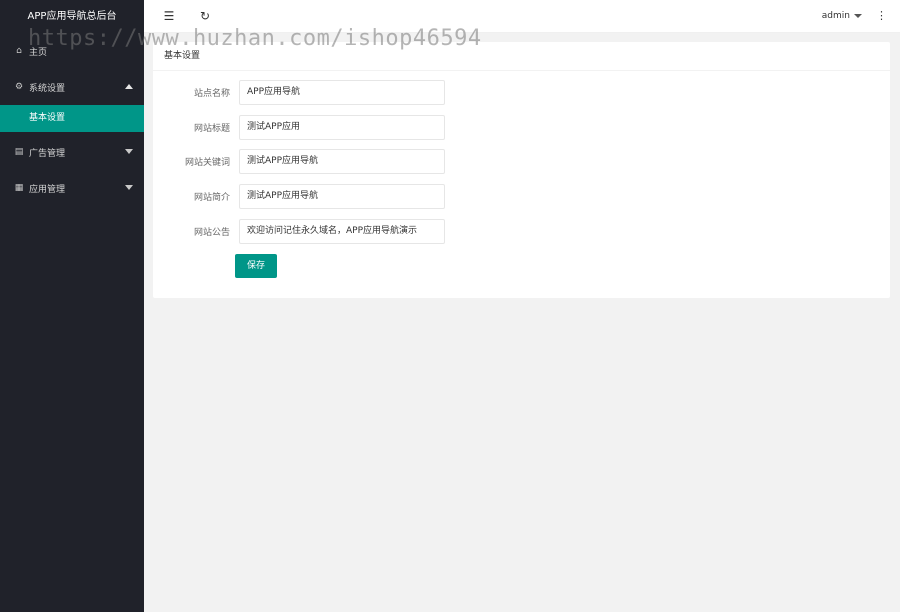  I want to click on user-menu: admin, so click(842, 16).